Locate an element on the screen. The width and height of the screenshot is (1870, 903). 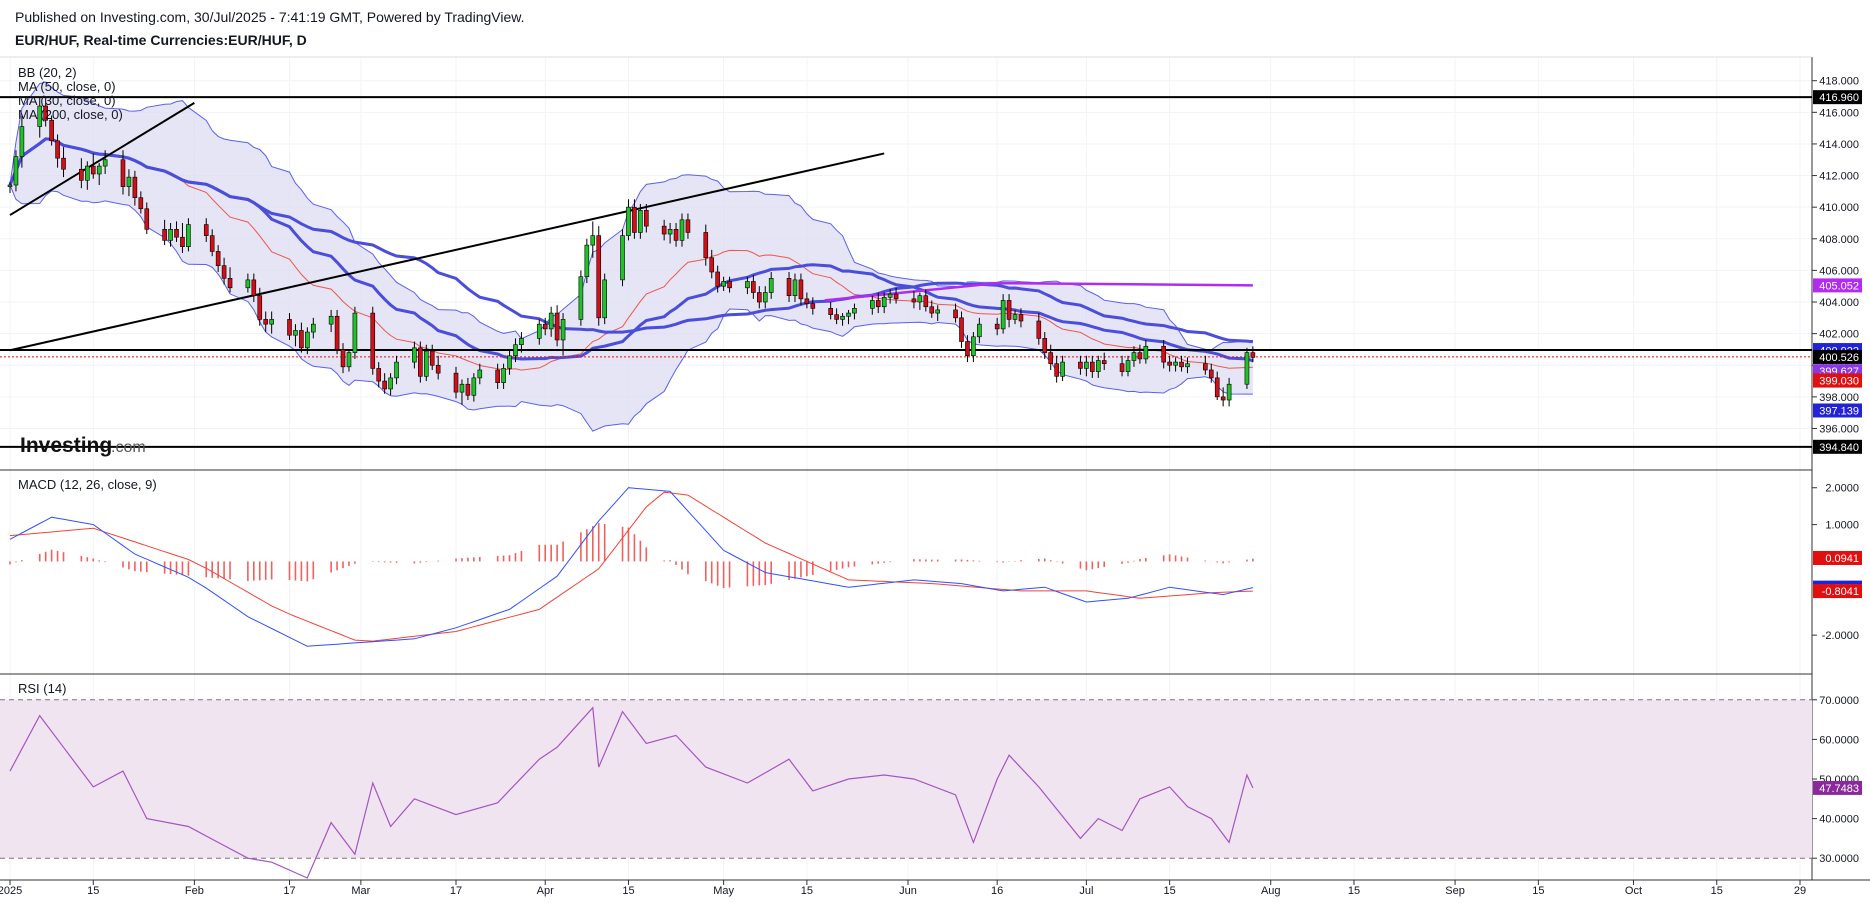
time-tick-label: 29 is located at coordinates (1800, 891).